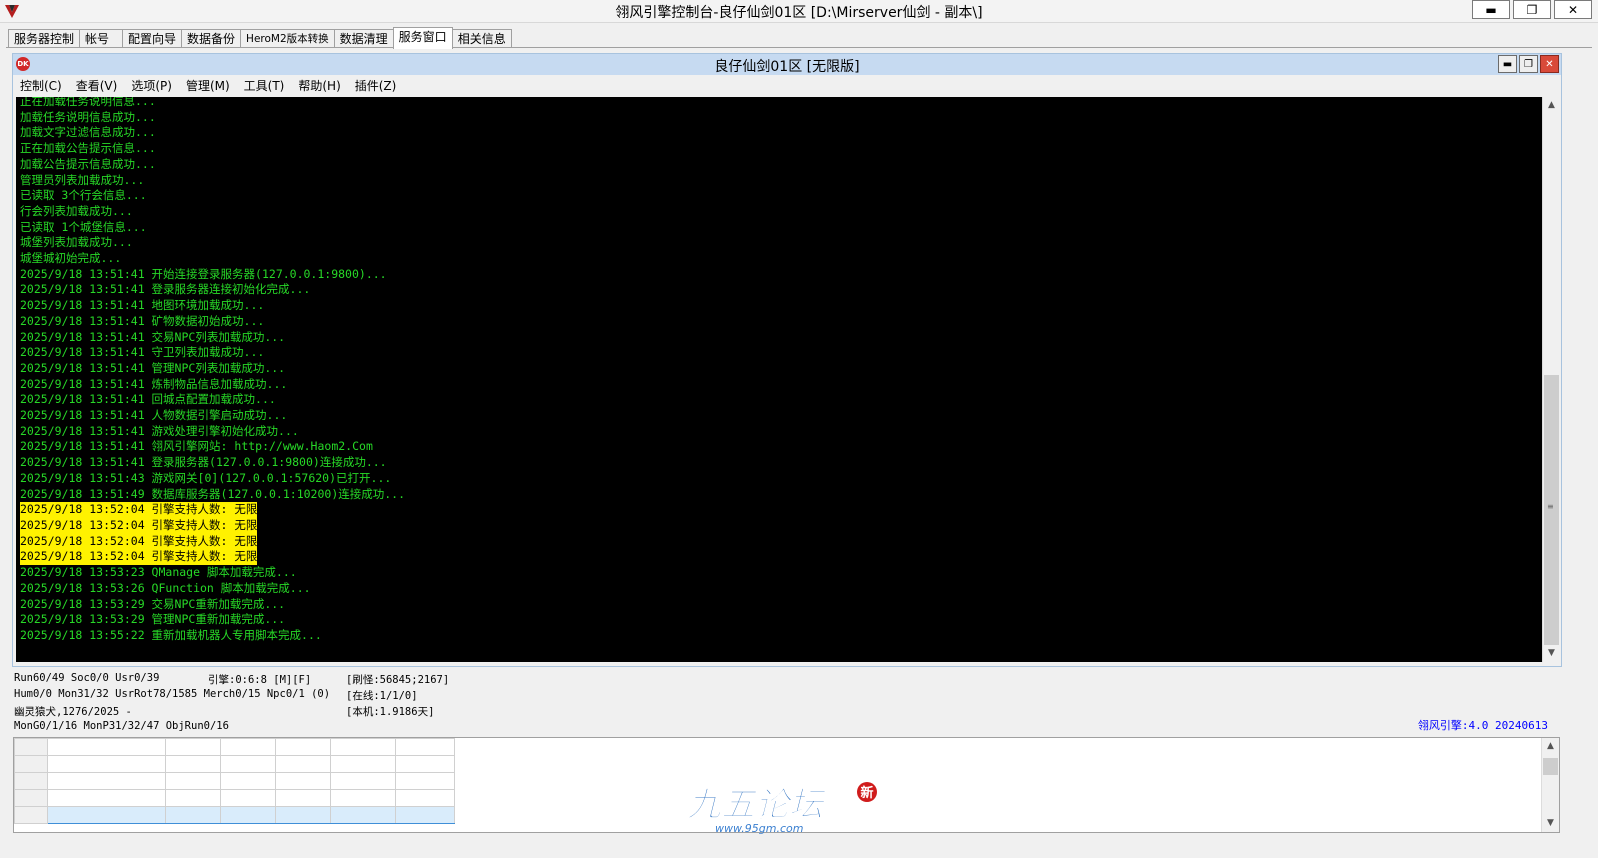 The height and width of the screenshot is (858, 1598). I want to click on tab-divider, so click(799, 47).